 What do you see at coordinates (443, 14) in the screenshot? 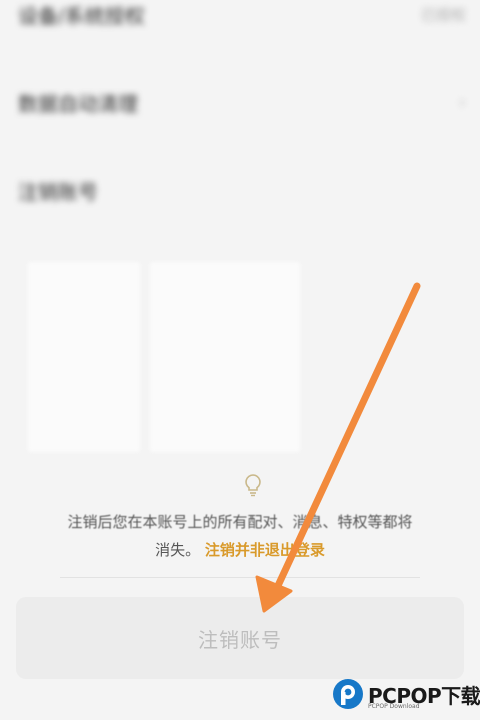
I see `settings-row-value: 已授权` at bounding box center [443, 14].